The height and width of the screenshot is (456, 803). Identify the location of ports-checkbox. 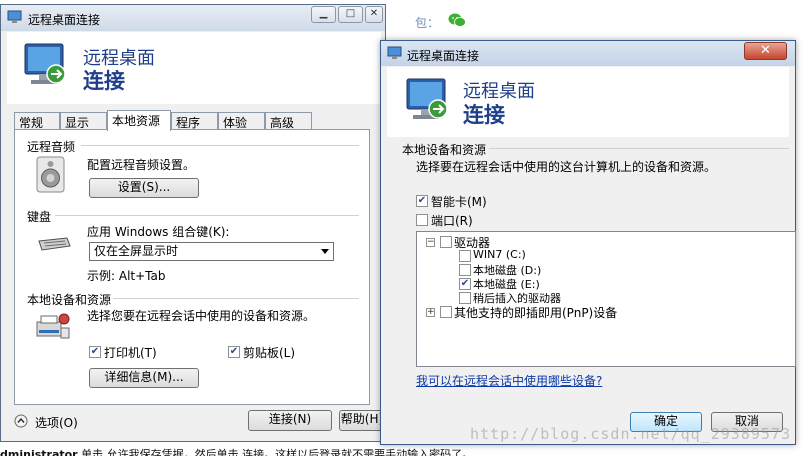
(422, 220).